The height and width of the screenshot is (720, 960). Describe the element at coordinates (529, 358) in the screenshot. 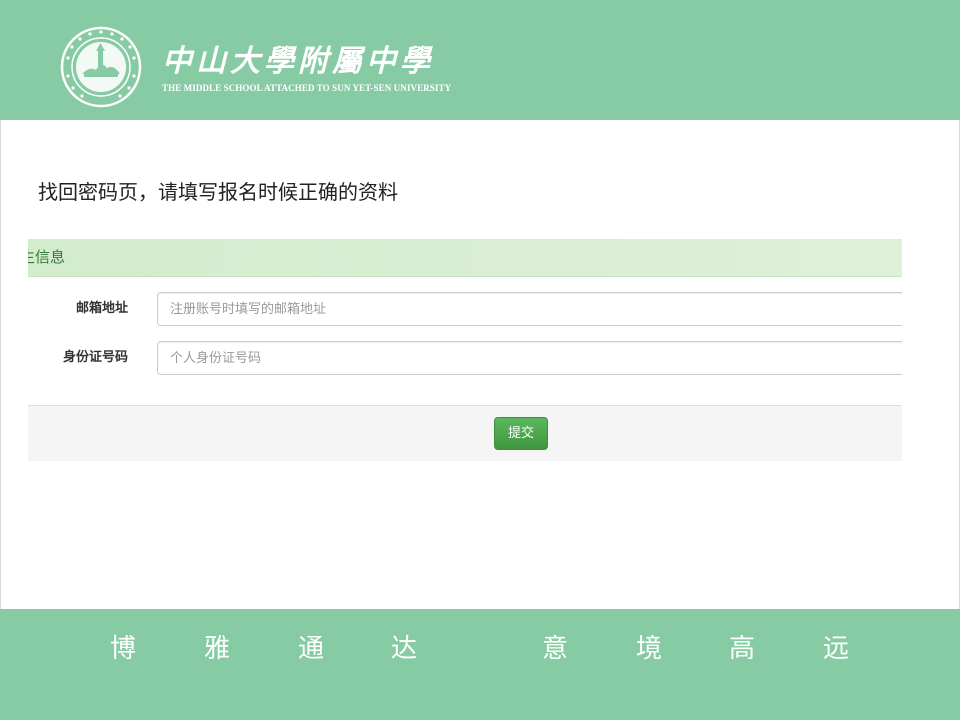

I see `id-number-input` at that location.